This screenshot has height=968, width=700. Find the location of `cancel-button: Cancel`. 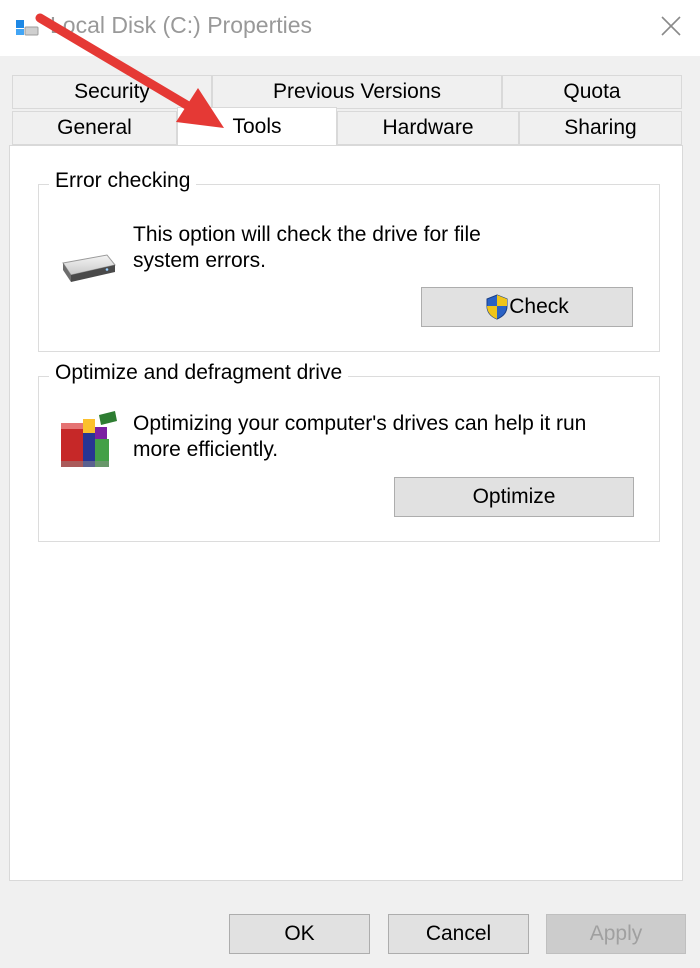

cancel-button: Cancel is located at coordinates (458, 934).